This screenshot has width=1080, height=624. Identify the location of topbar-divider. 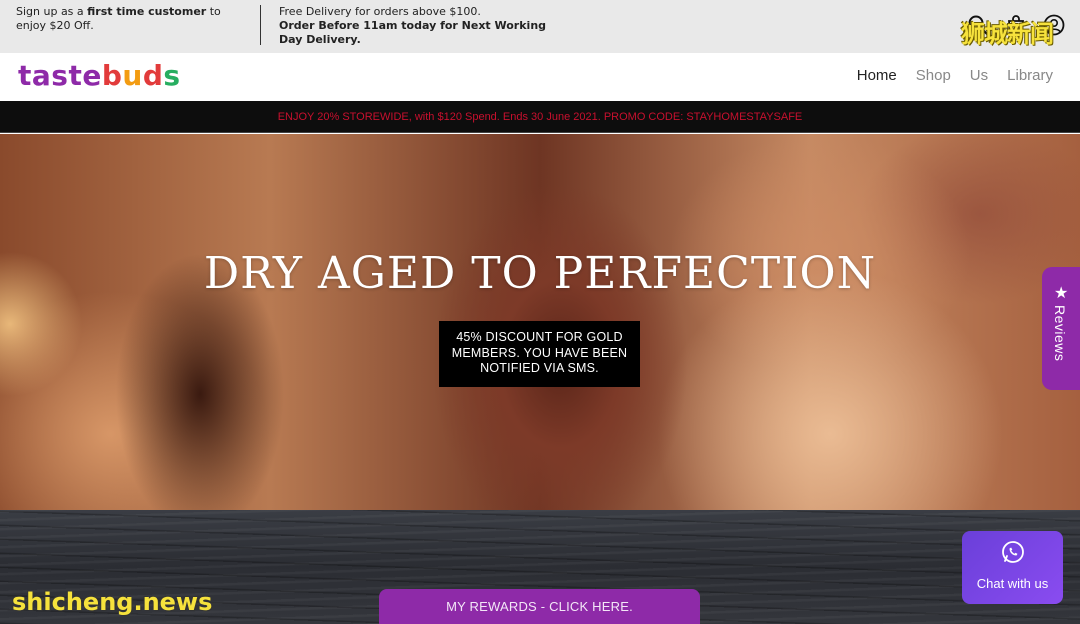
(260, 25).